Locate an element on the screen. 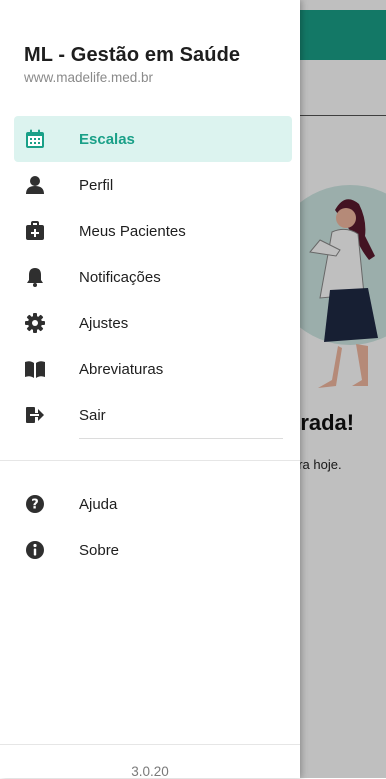 The image size is (386, 779). medical-kit-icon is located at coordinates (35, 231).